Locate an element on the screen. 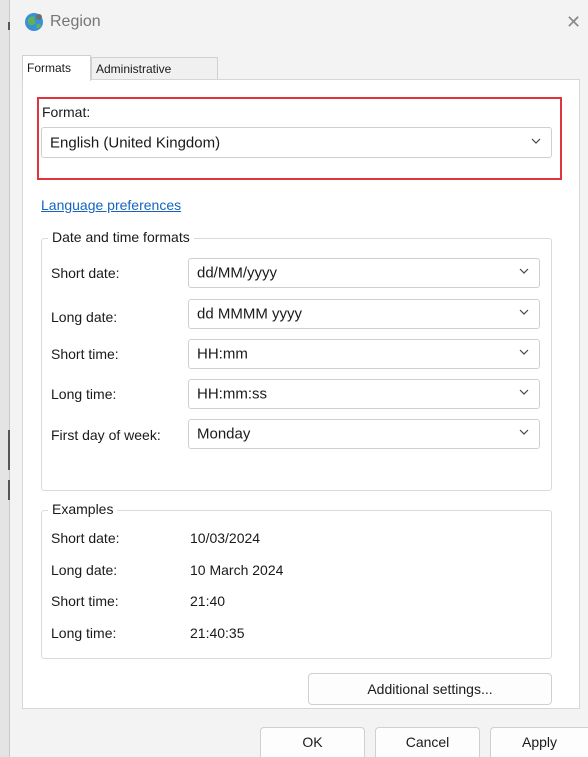  format-label: Format: is located at coordinates (66, 112).